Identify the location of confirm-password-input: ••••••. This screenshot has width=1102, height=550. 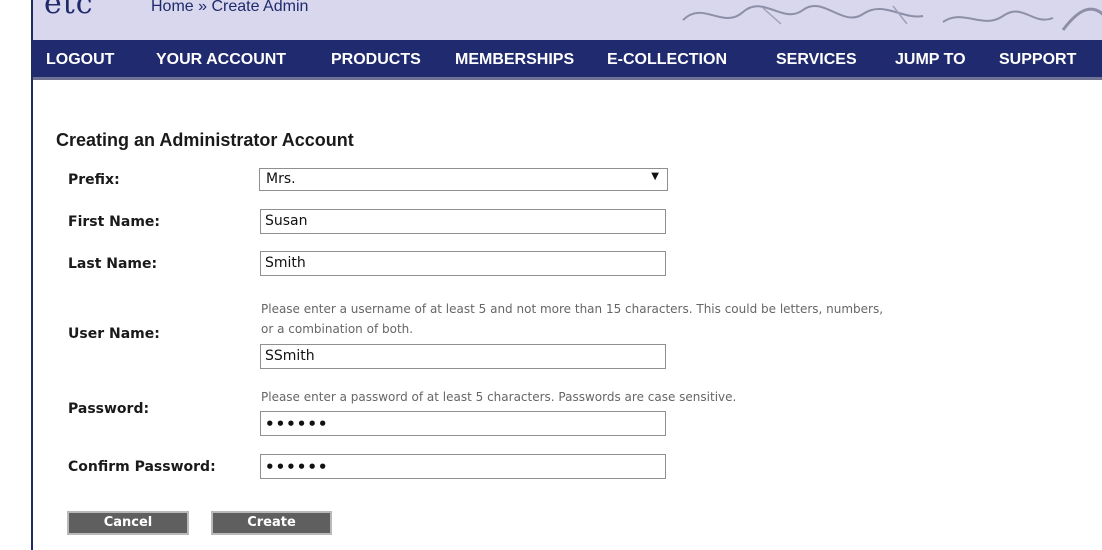
(463, 466).